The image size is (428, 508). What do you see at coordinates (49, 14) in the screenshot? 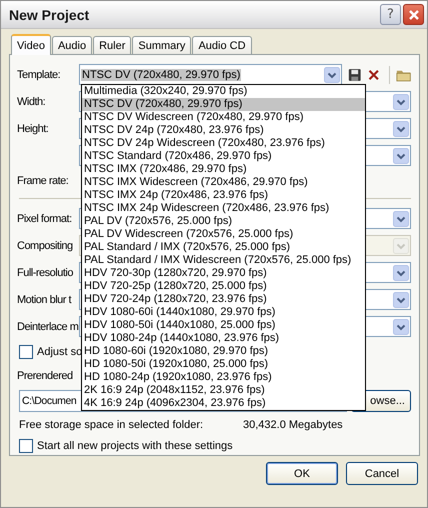
I see `window-title: New Project` at bounding box center [49, 14].